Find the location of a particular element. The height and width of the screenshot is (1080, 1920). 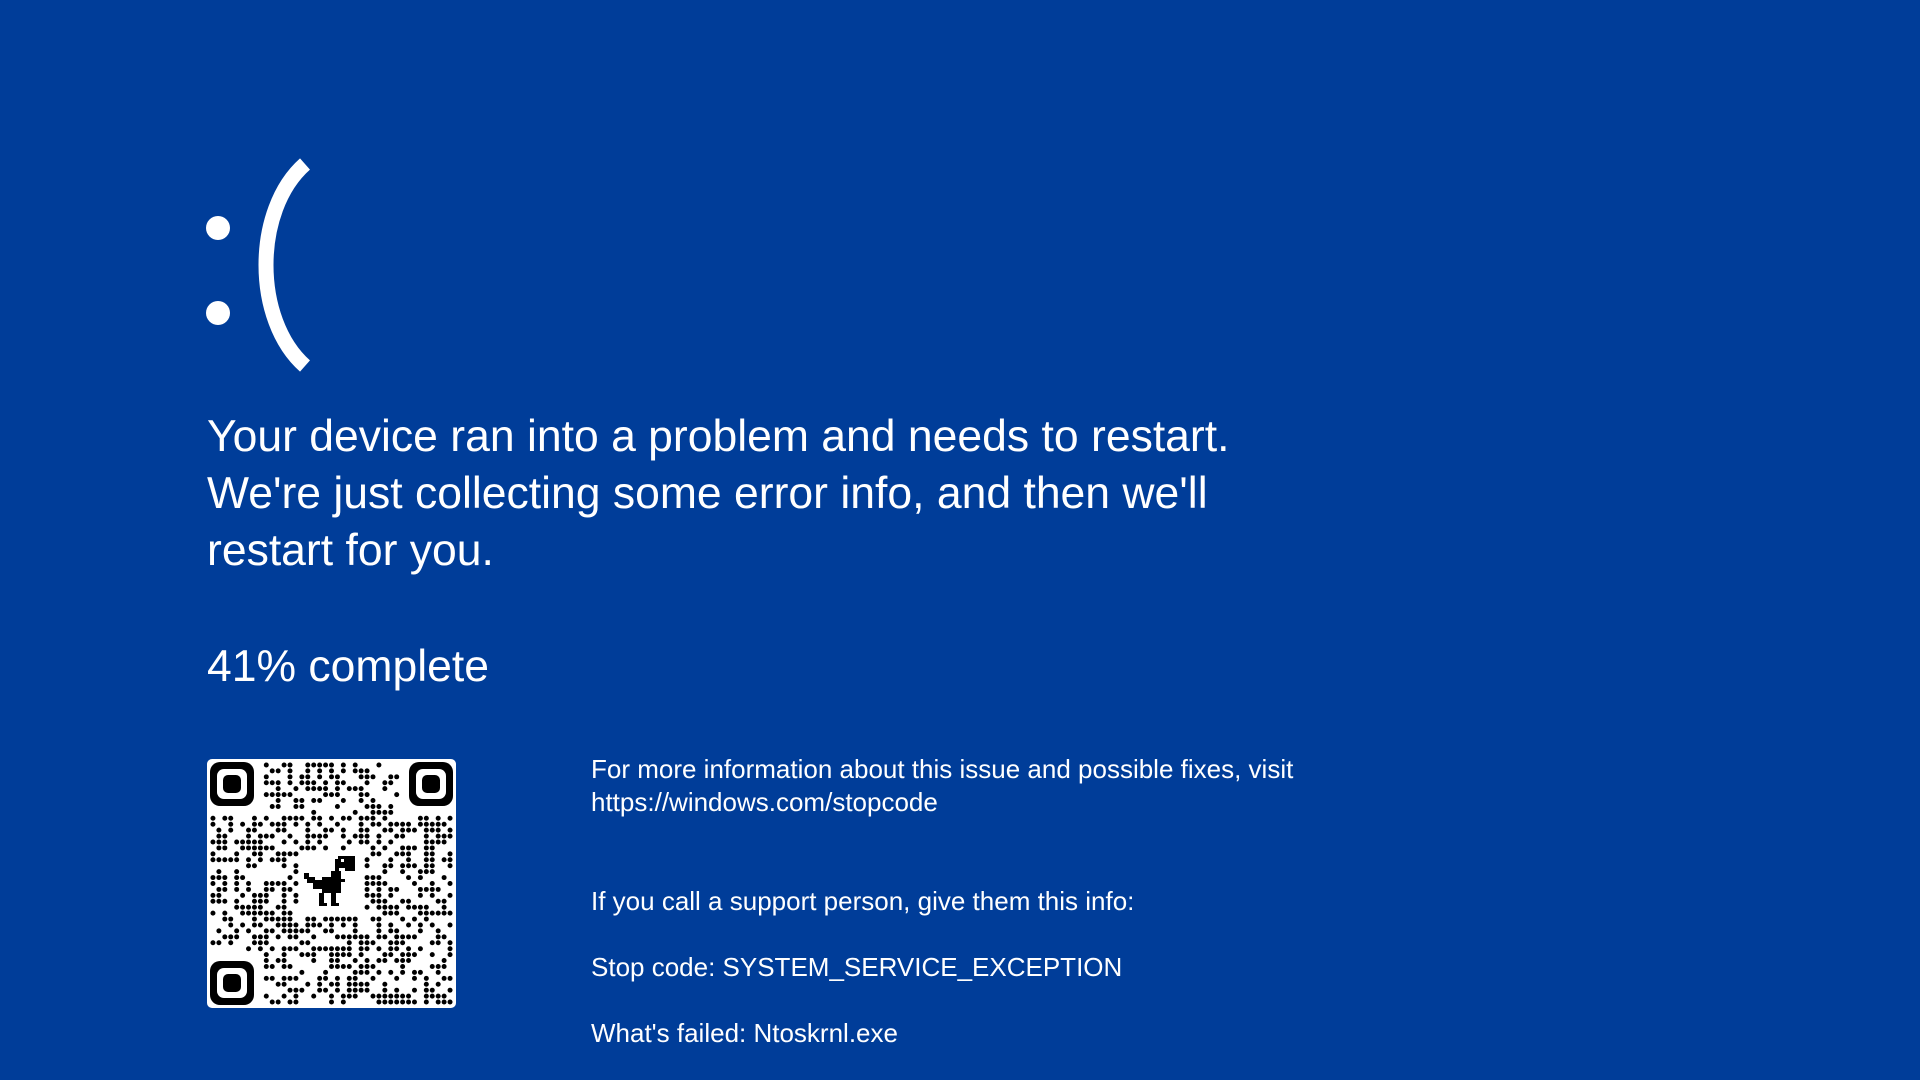

sad-face-icon is located at coordinates (258, 265).